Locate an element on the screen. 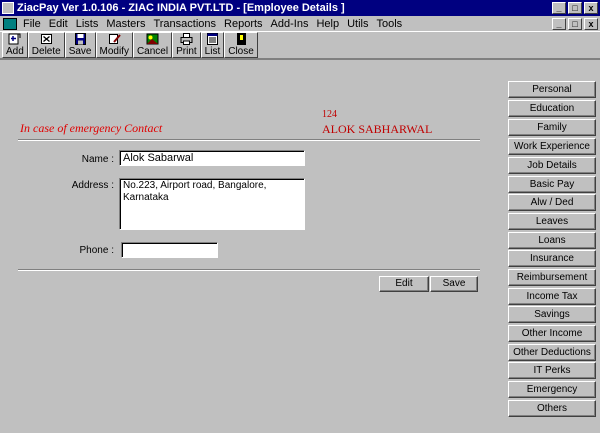  list-label: List is located at coordinates (212, 51).